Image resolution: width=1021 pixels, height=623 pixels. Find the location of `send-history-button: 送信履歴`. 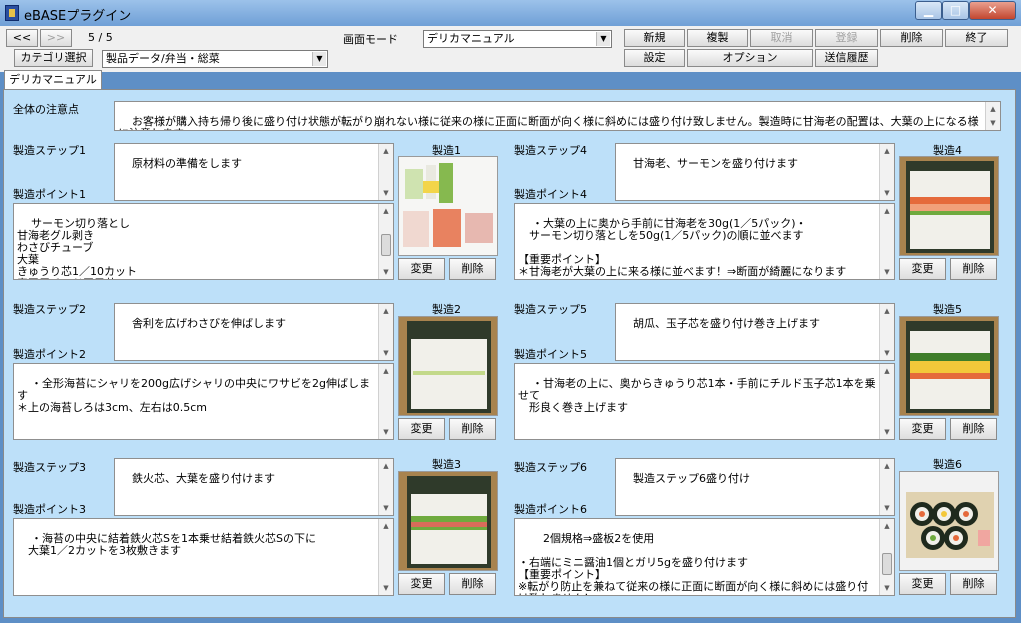

send-history-button: 送信履歴 is located at coordinates (846, 58).